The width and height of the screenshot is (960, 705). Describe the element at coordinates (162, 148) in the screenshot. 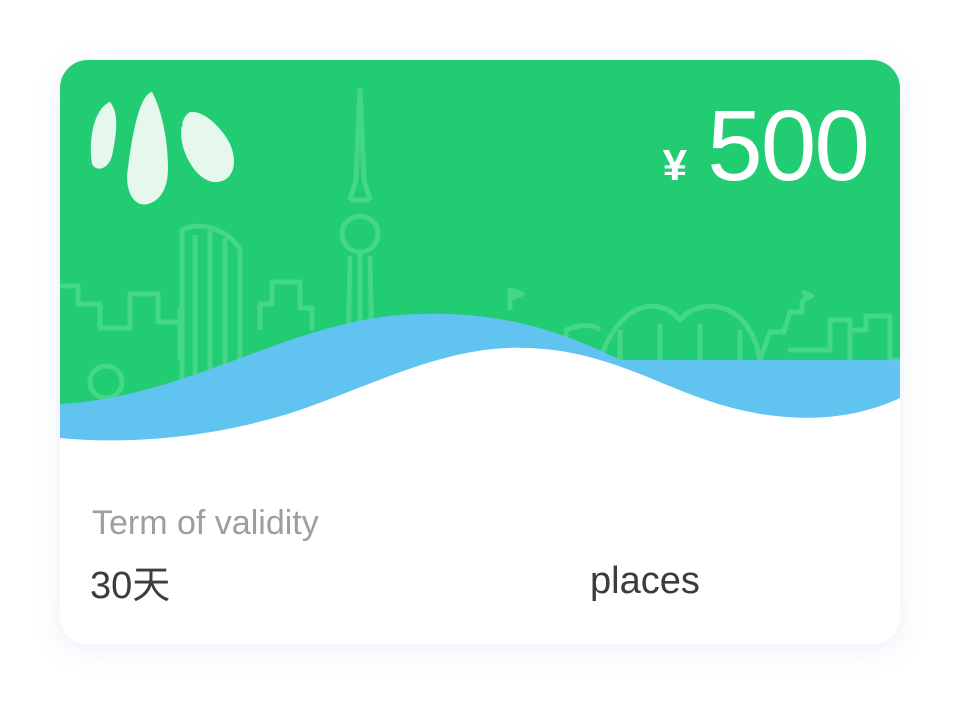

I see `brand-logo-icon` at that location.